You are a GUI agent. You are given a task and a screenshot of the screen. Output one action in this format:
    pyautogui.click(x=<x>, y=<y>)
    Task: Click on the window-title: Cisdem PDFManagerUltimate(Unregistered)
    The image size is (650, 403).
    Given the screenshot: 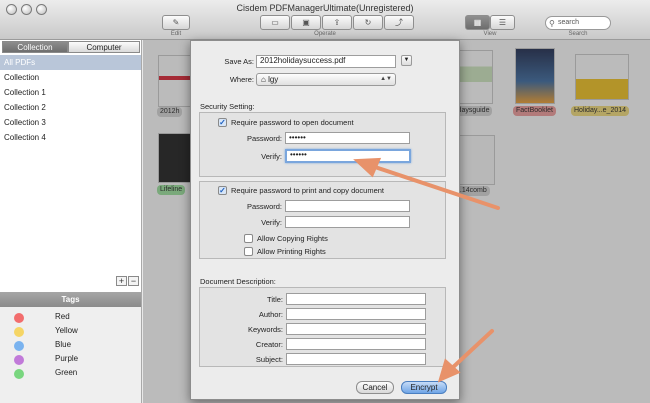 What is the action you would take?
    pyautogui.click(x=325, y=8)
    